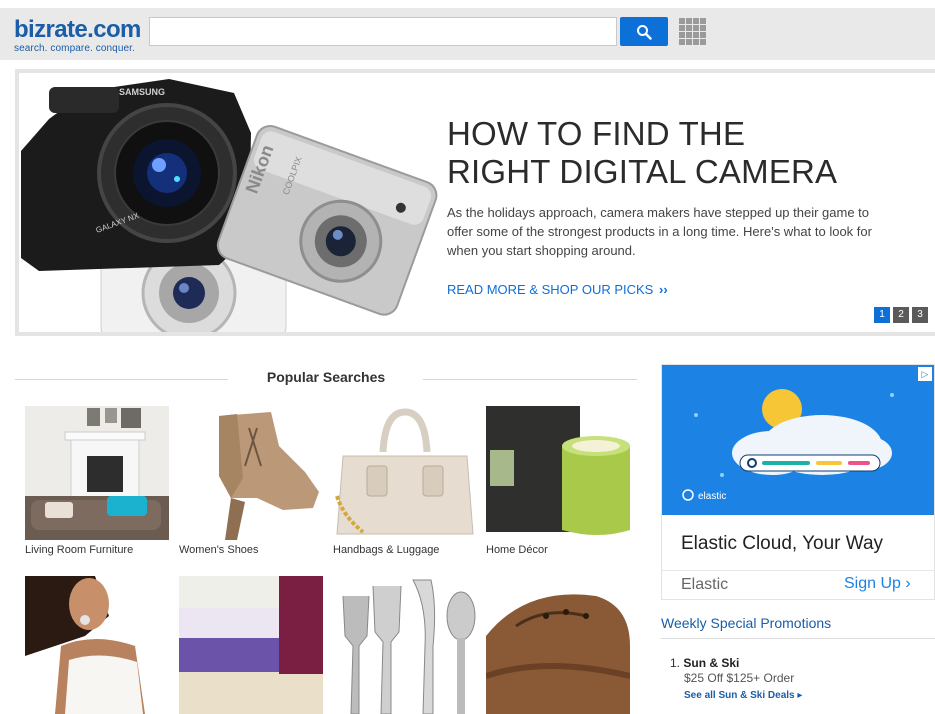 The image size is (935, 714). What do you see at coordinates (79, 550) in the screenshot?
I see `tile-caption: Living Room Furniture` at bounding box center [79, 550].